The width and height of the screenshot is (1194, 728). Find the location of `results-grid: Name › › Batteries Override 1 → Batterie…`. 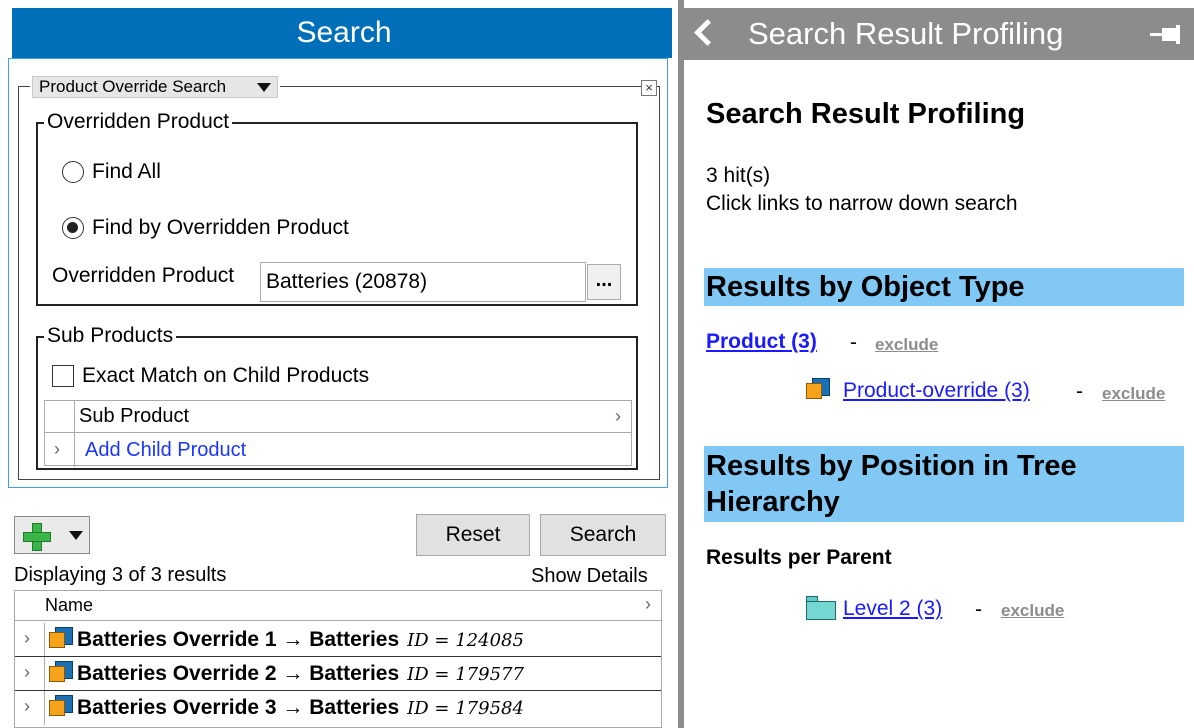

results-grid: Name › › Batteries Override 1 → Batterie… is located at coordinates (338, 659).